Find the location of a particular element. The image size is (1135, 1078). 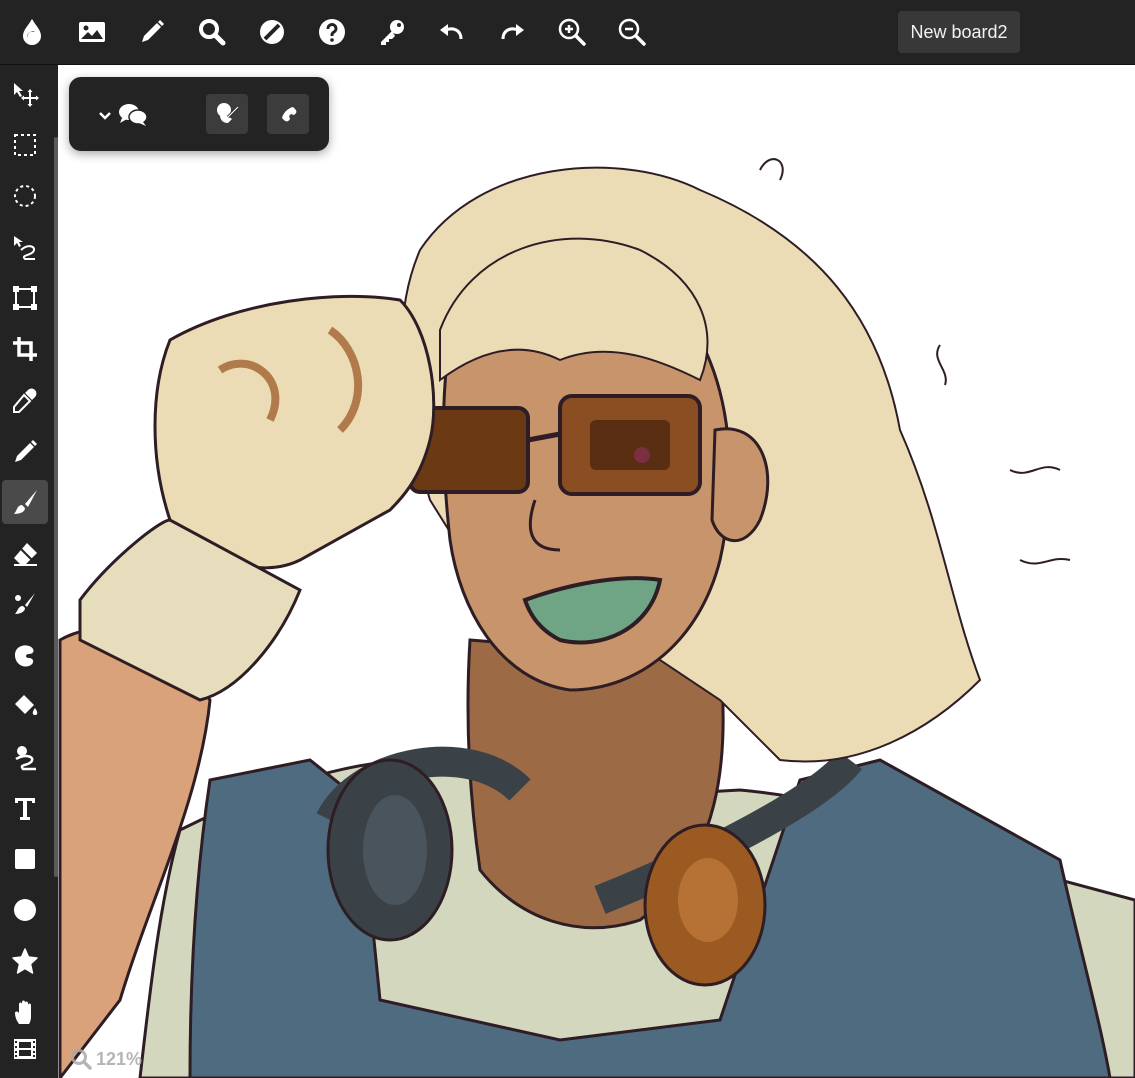

search-icon is located at coordinates (212, 32).